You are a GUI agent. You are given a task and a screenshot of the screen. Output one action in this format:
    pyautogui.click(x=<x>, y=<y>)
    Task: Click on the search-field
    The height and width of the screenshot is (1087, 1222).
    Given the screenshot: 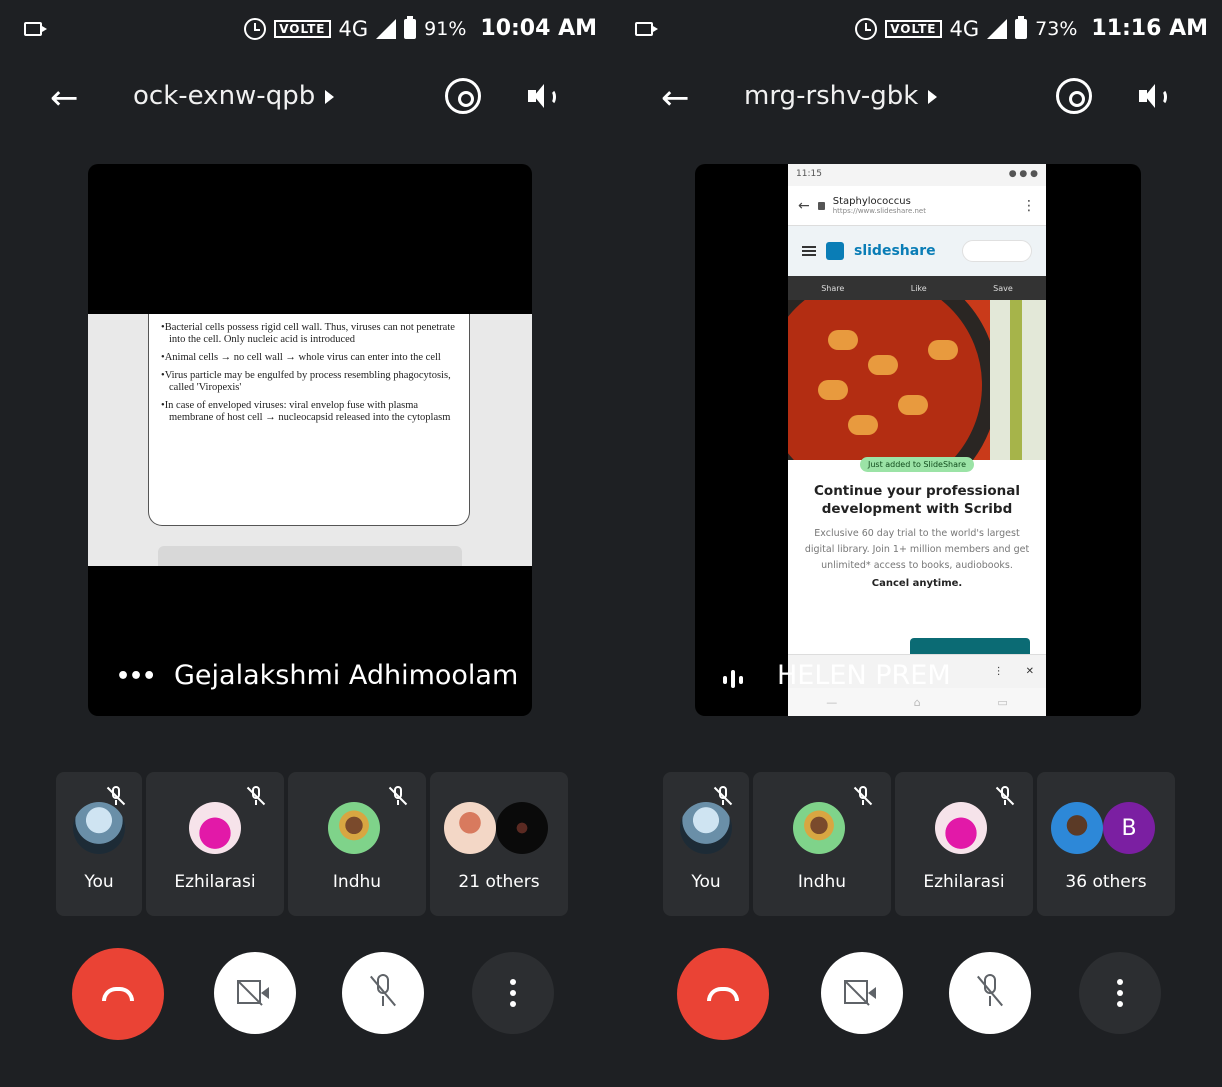 What is the action you would take?
    pyautogui.click(x=997, y=251)
    